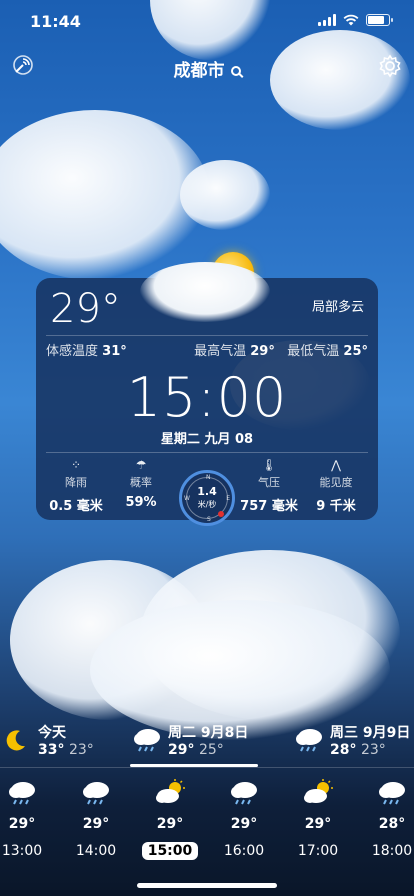 This screenshot has height=896, width=414. Describe the element at coordinates (76, 465) in the screenshot. I see `rain-drops-icon: ⁘` at that location.